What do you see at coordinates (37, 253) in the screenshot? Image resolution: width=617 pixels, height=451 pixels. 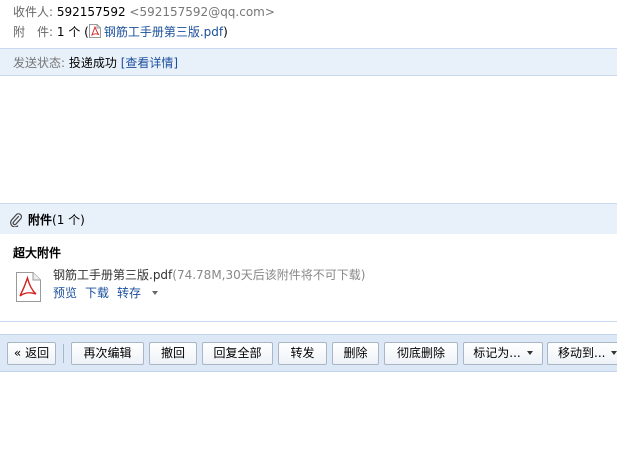 I see `large-attachment-label: 超大附件` at bounding box center [37, 253].